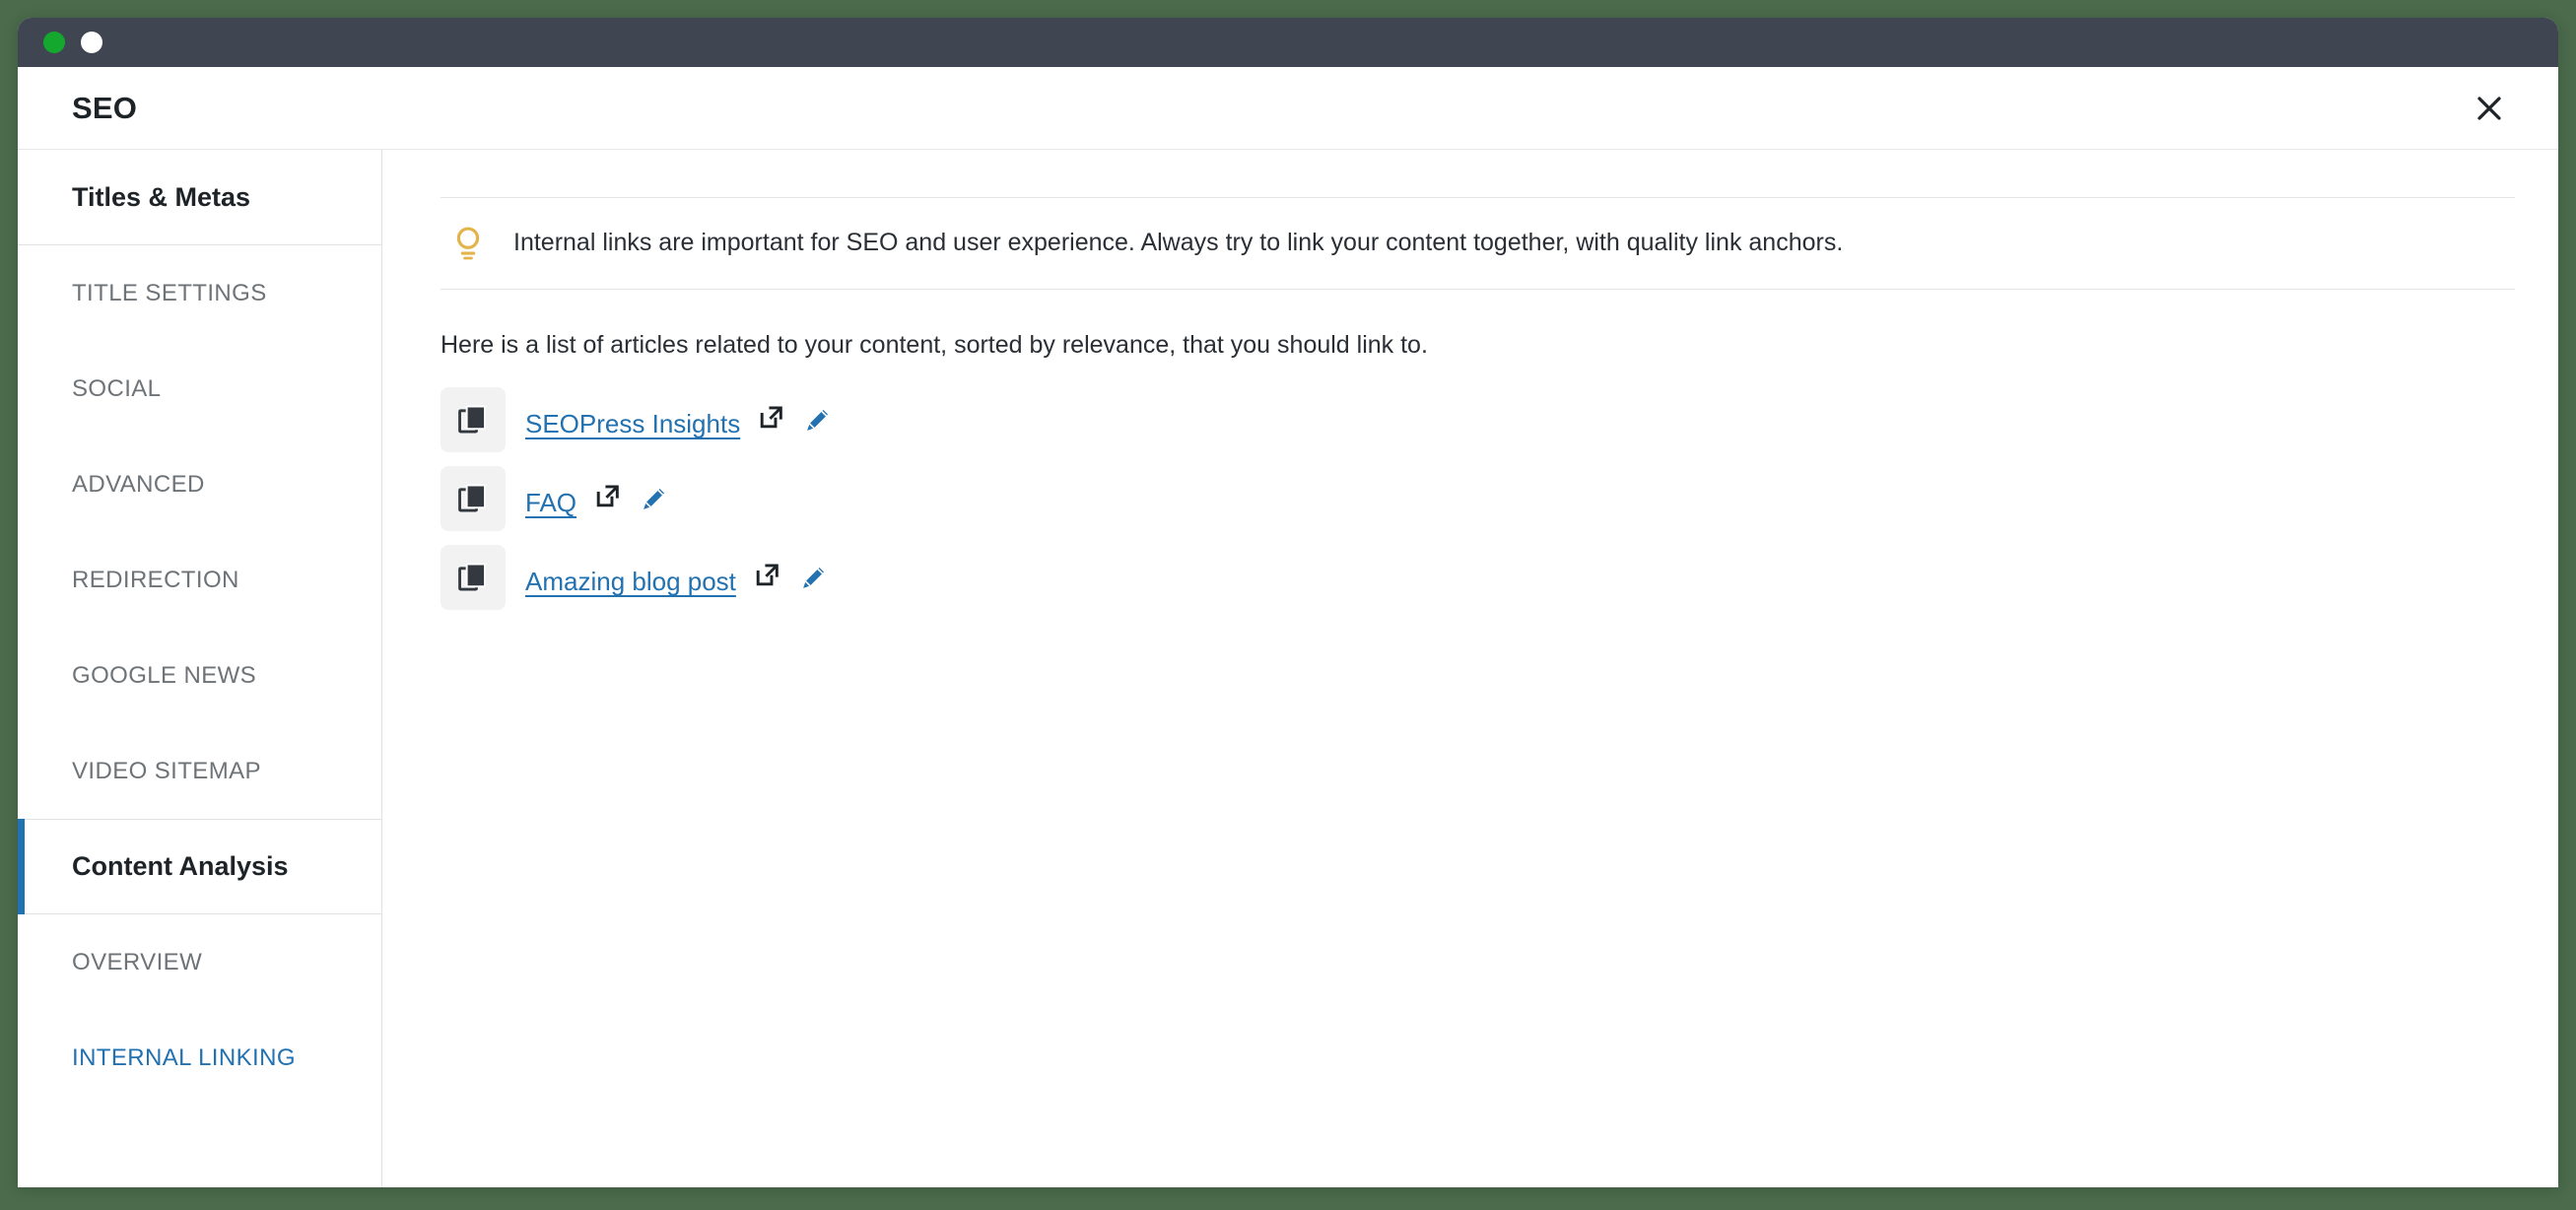 The height and width of the screenshot is (1210, 2576). I want to click on sidebar-item-label: ADVANCED, so click(138, 484).